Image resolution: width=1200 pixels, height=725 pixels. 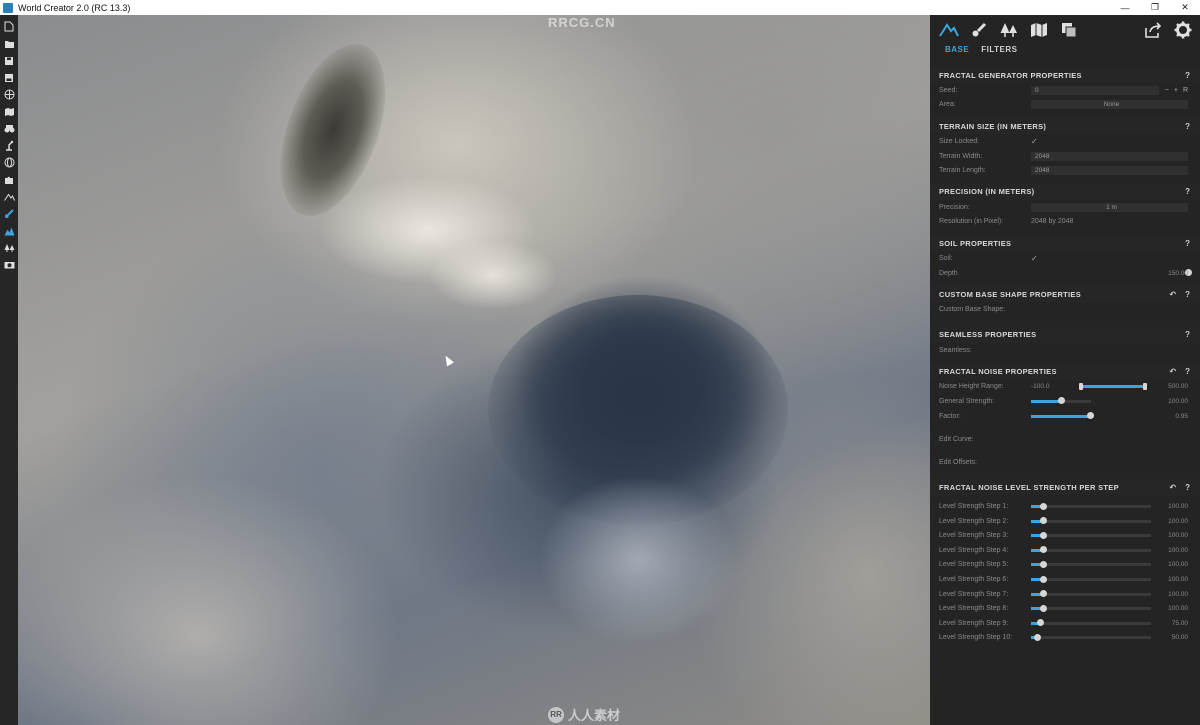 I want to click on terrain-width-input: 2048, so click(x=1109, y=156).